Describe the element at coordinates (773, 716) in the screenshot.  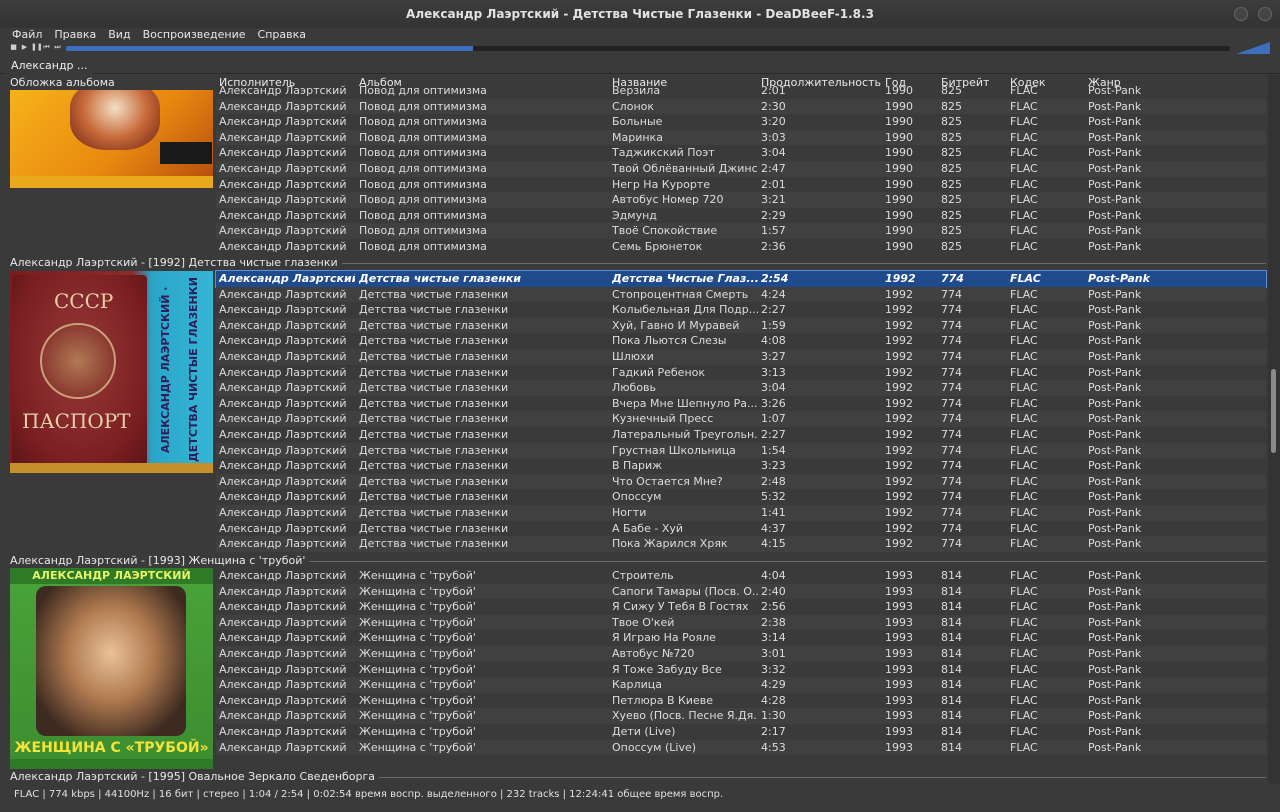
I see `cell-duration: 1:30` at that location.